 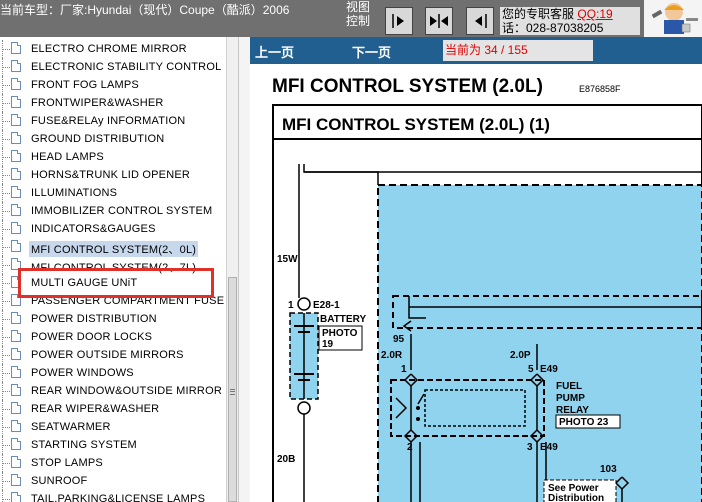 I want to click on tree-item: ELECTRONIC STABILITY CONTROL, so click(x=113, y=67).